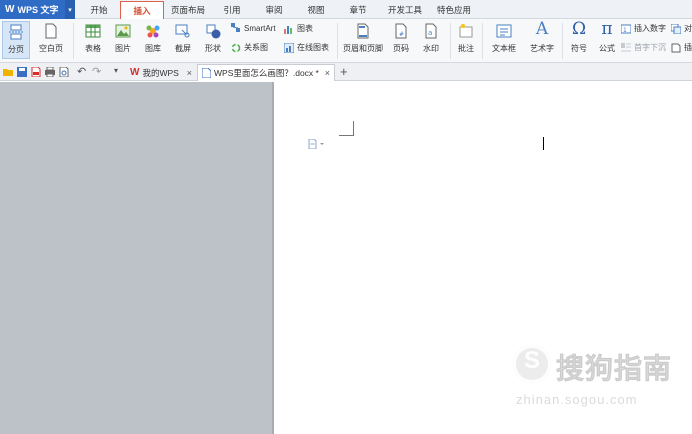  I want to click on online-chart-button: 在线图表, so click(306, 47).